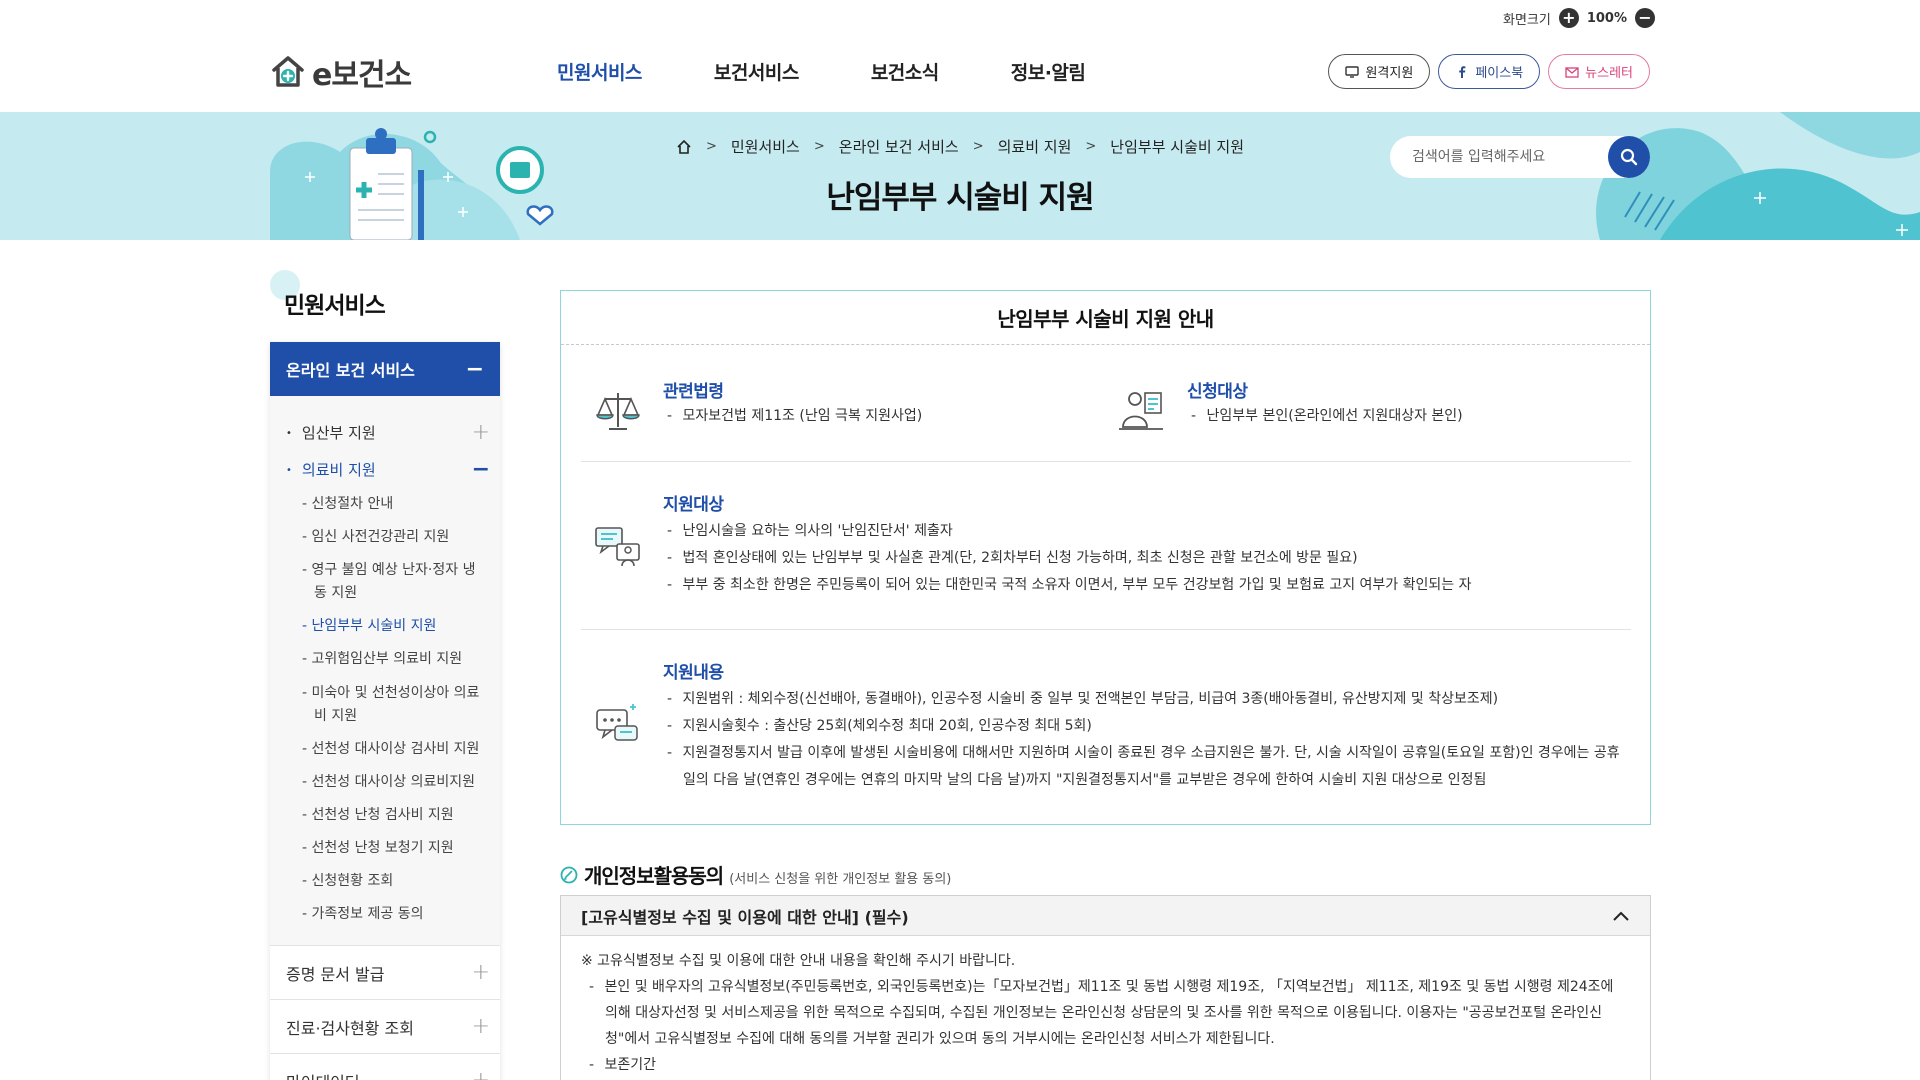 The image size is (1920, 1080). What do you see at coordinates (385, 749) in the screenshot?
I see `sidebar-subitem: 선천성 대사이상 검사비 지원` at bounding box center [385, 749].